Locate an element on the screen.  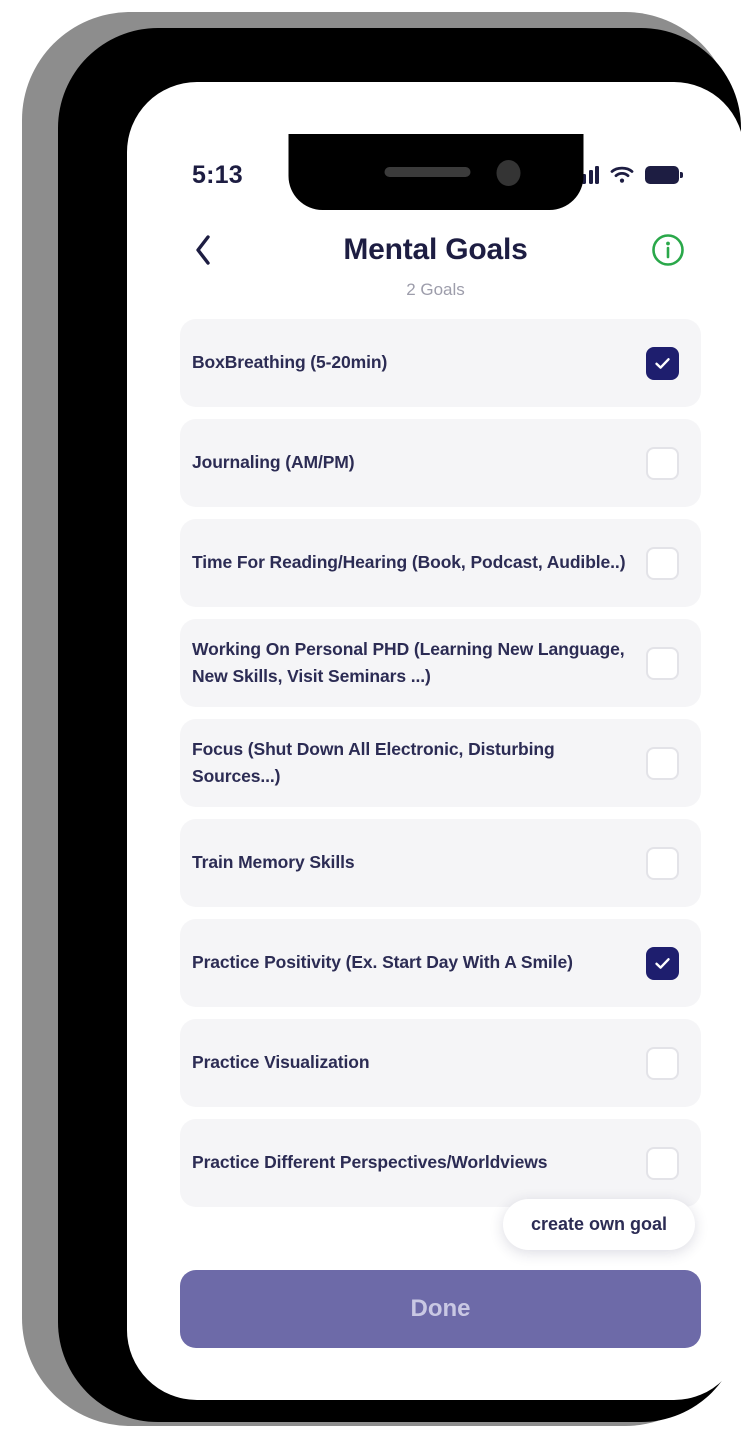
header-row: Mental Goals is located at coordinates (435, 250).